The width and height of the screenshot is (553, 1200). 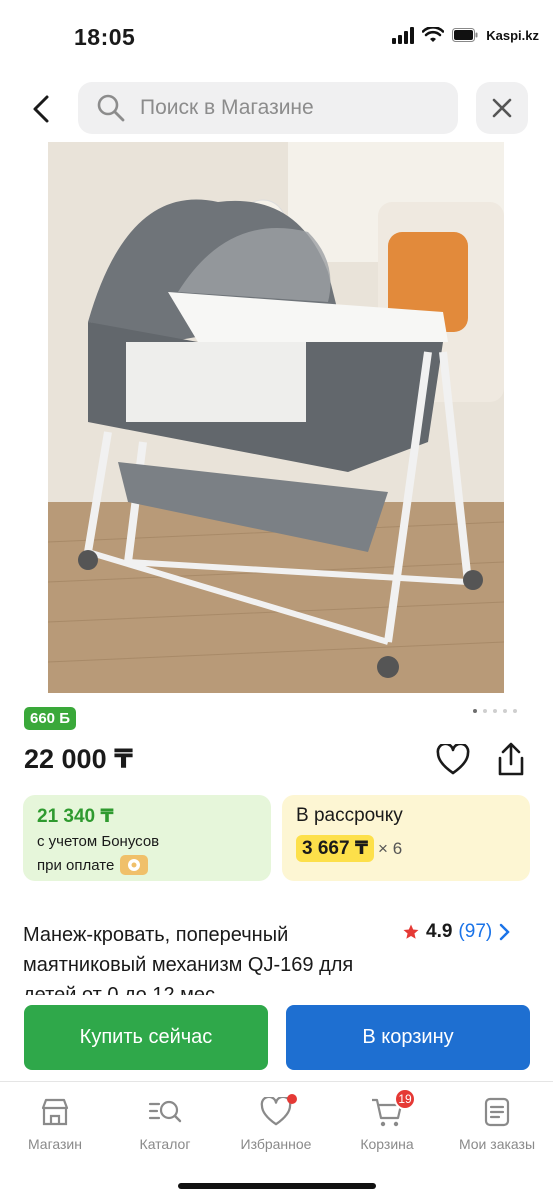 I want to click on signal-icon, so click(x=403, y=35).